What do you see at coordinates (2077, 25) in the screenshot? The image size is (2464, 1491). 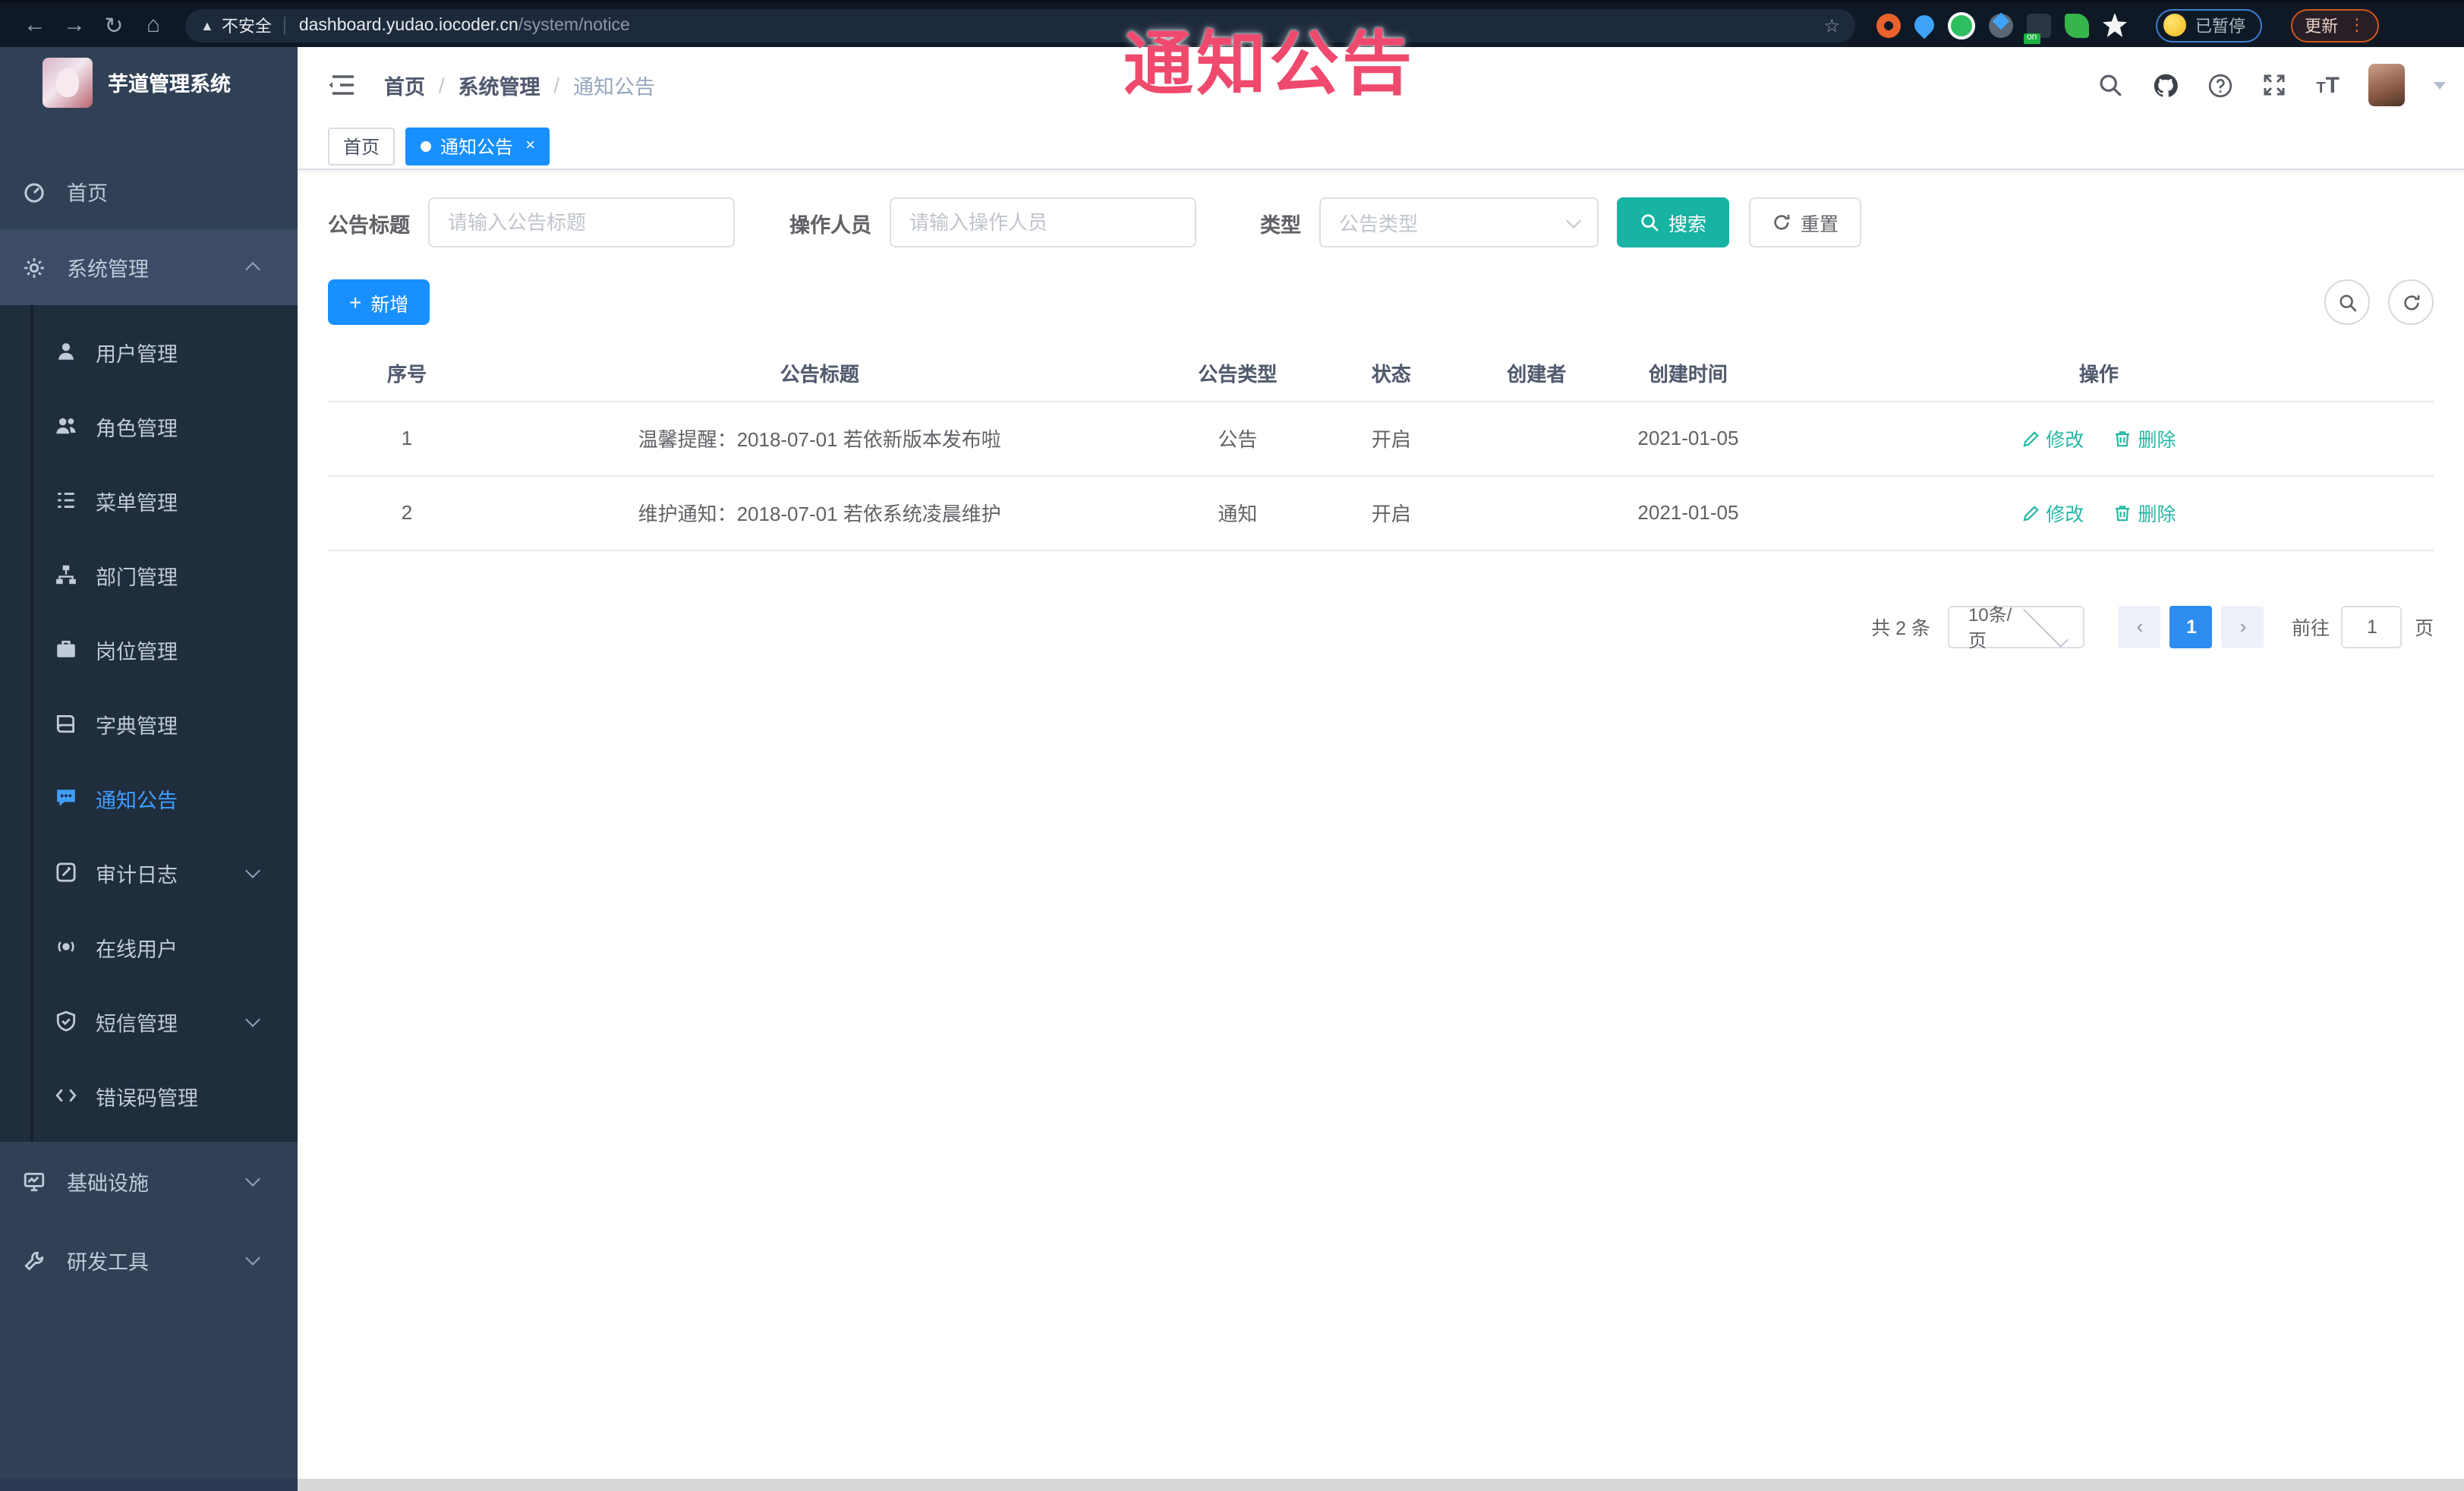 I see `leaf-extension-icon` at bounding box center [2077, 25].